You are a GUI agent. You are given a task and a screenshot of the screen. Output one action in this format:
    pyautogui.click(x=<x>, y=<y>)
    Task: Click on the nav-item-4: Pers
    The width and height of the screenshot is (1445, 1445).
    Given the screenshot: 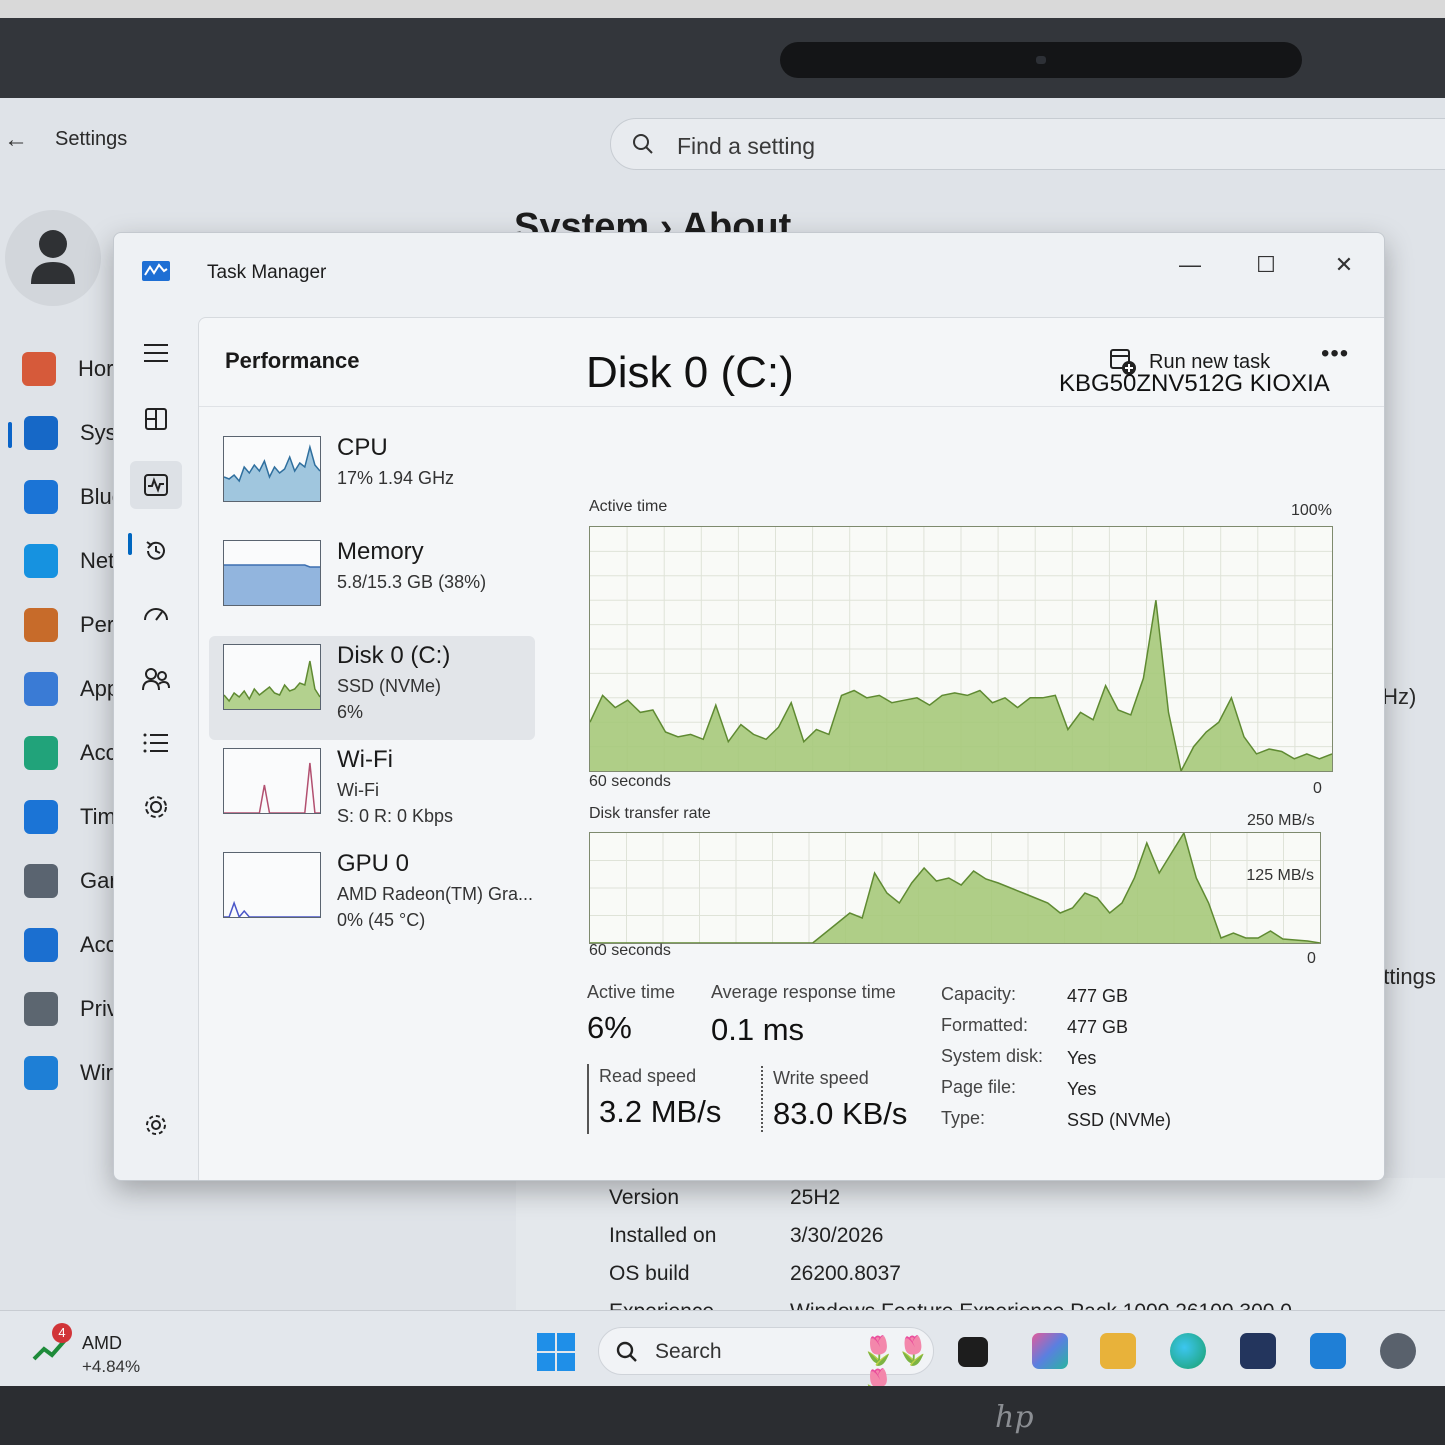 What is the action you would take?
    pyautogui.click(x=74, y=625)
    